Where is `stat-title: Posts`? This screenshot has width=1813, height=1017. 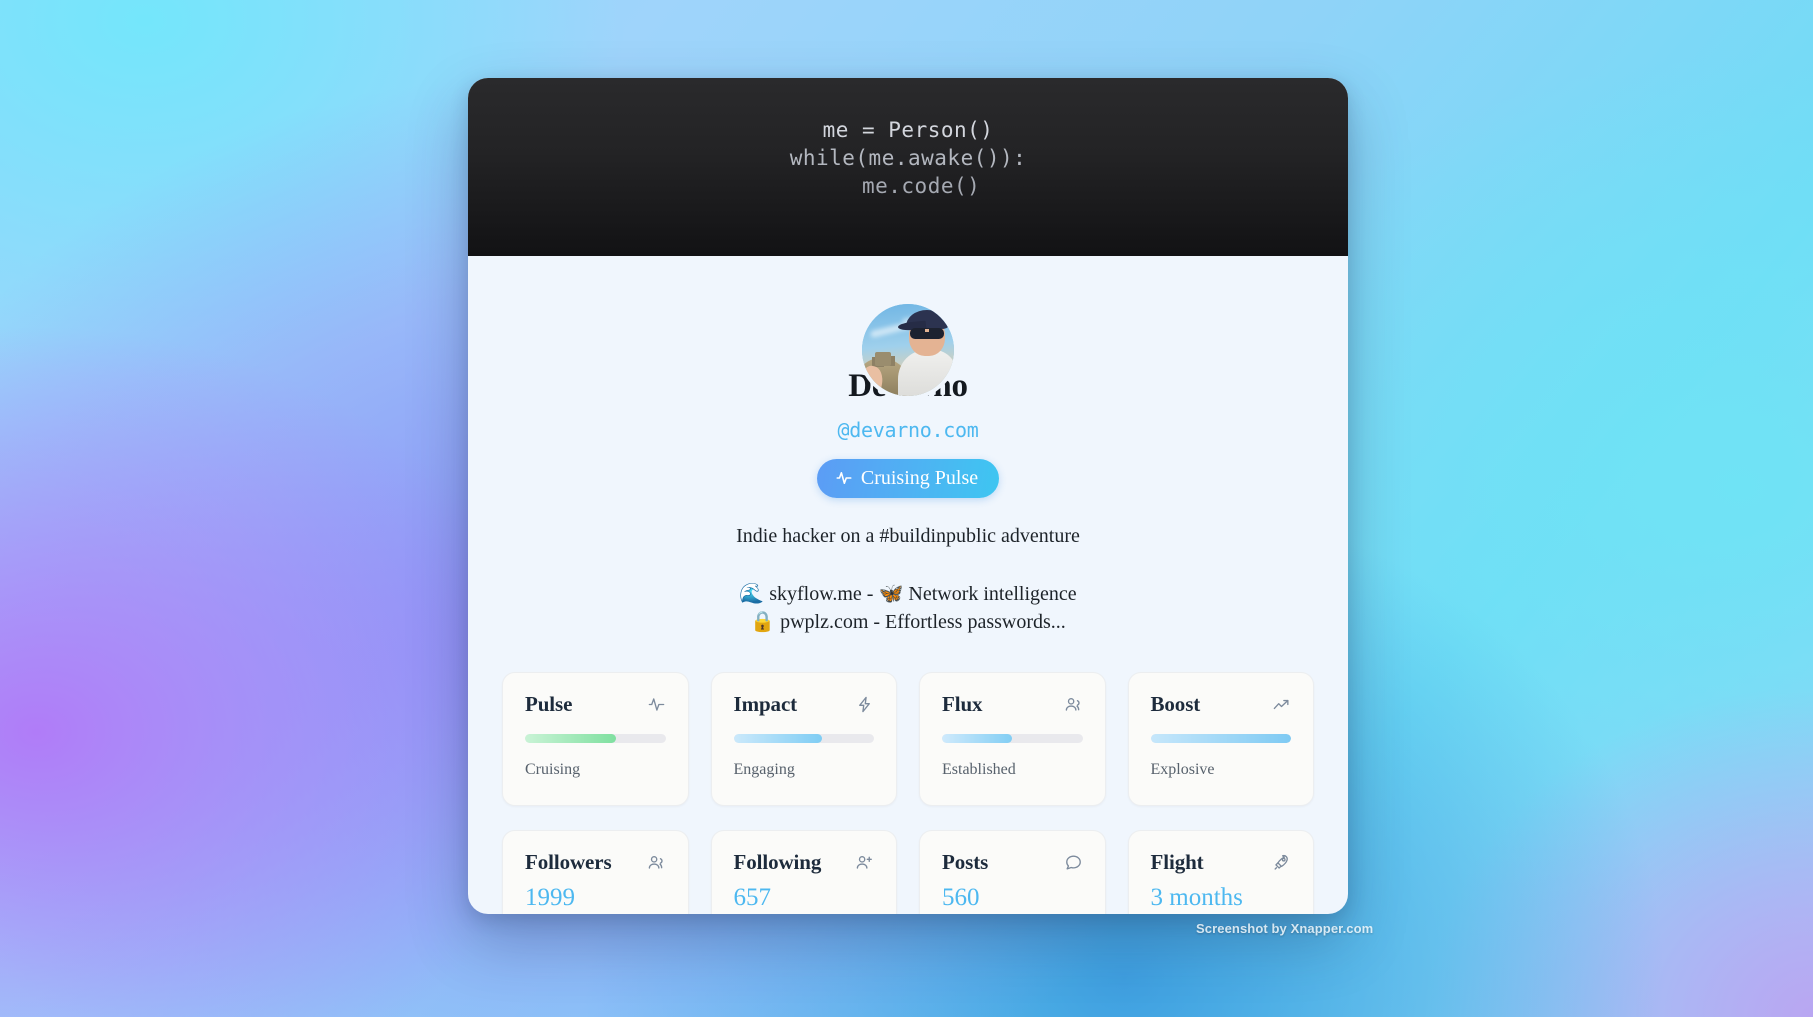 stat-title: Posts is located at coordinates (965, 862).